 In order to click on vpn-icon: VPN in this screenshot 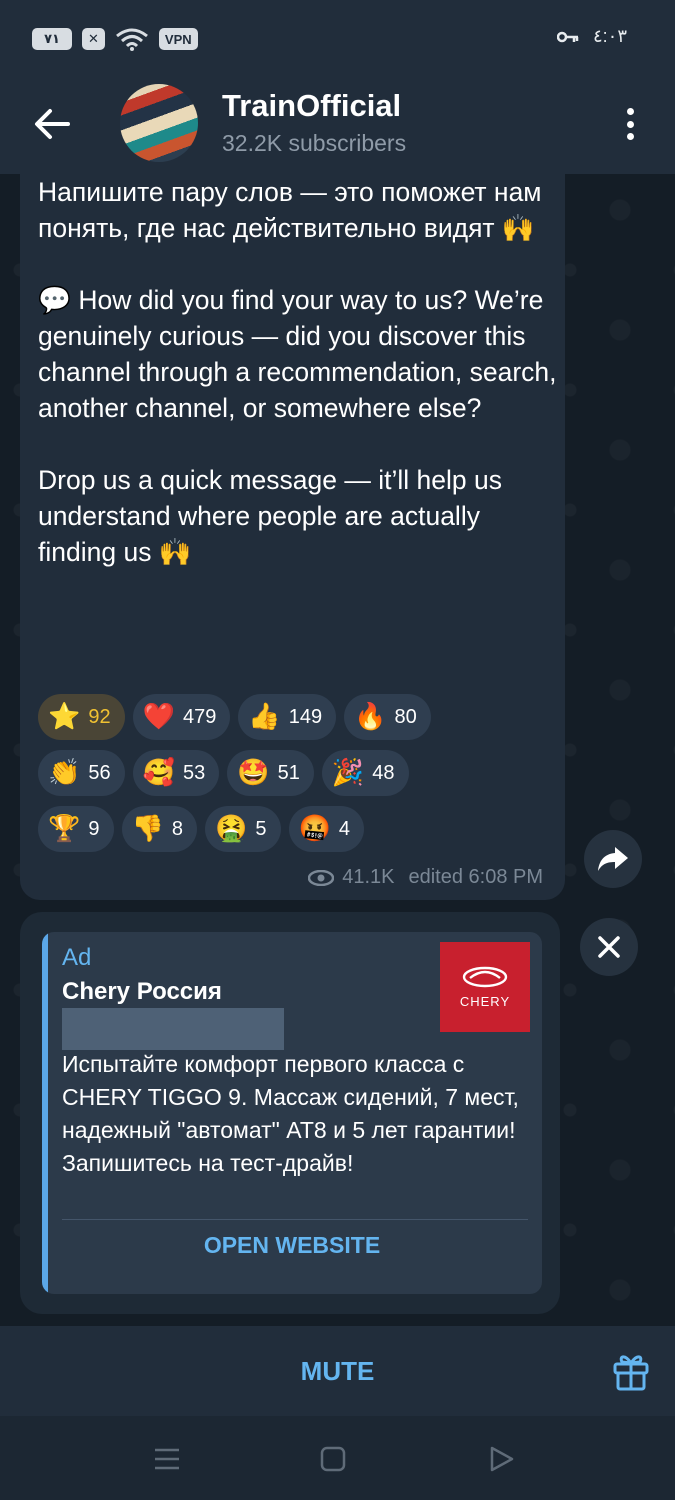, I will do `click(178, 39)`.